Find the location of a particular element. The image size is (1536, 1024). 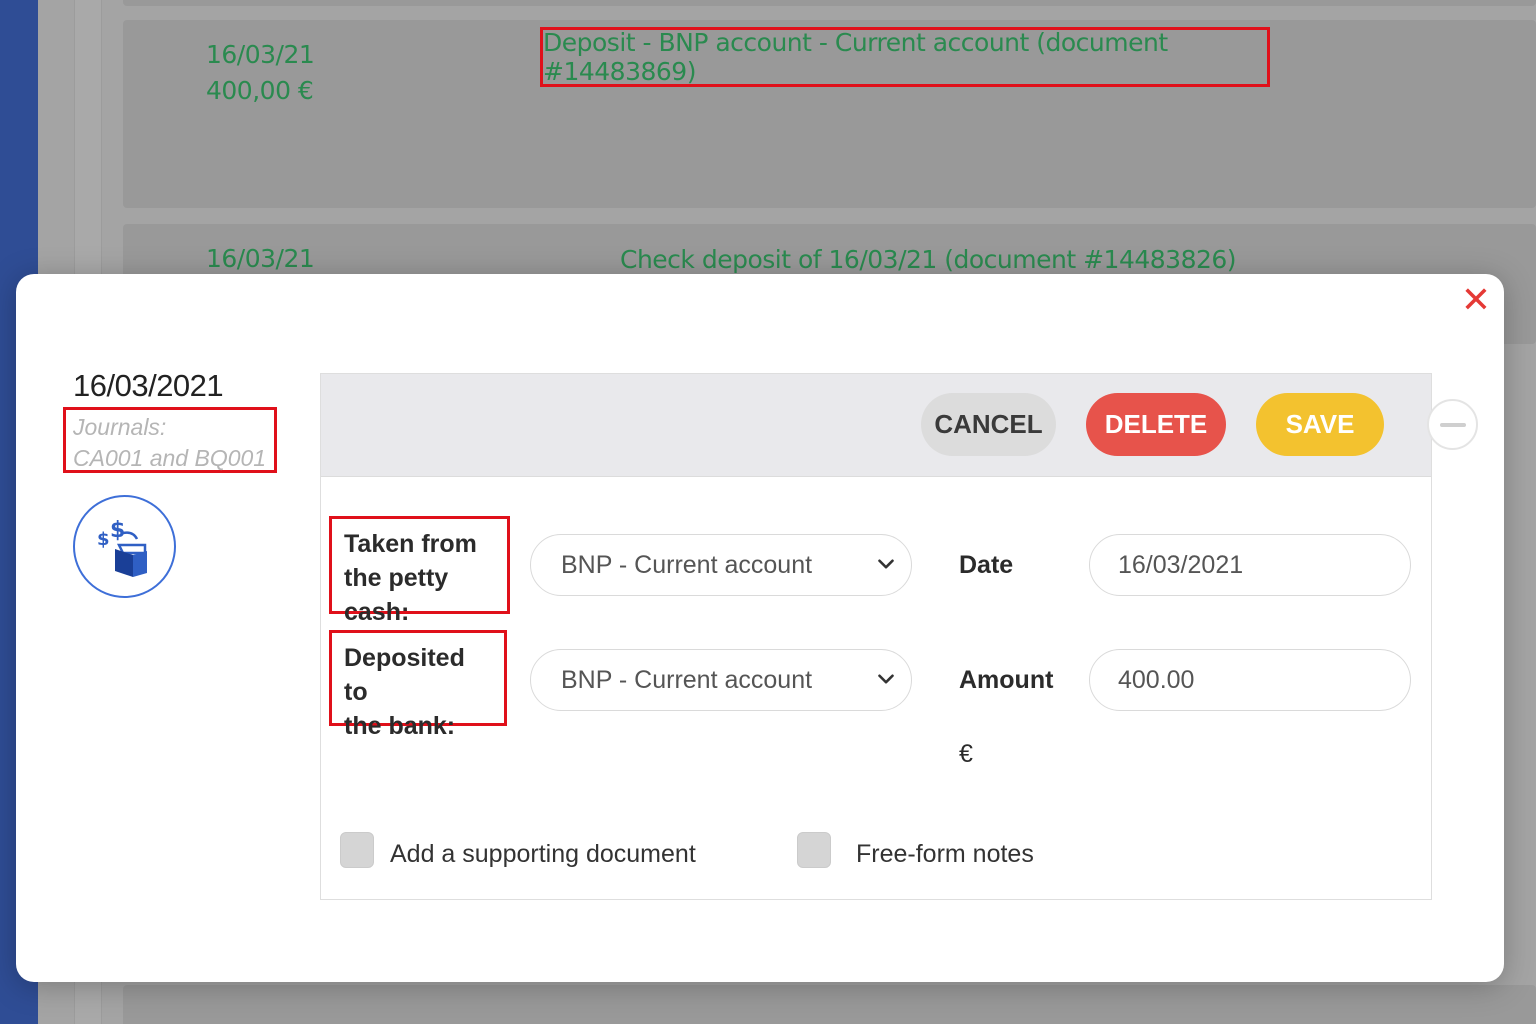

taken-from-label-line: Taken from is located at coordinates (410, 544).